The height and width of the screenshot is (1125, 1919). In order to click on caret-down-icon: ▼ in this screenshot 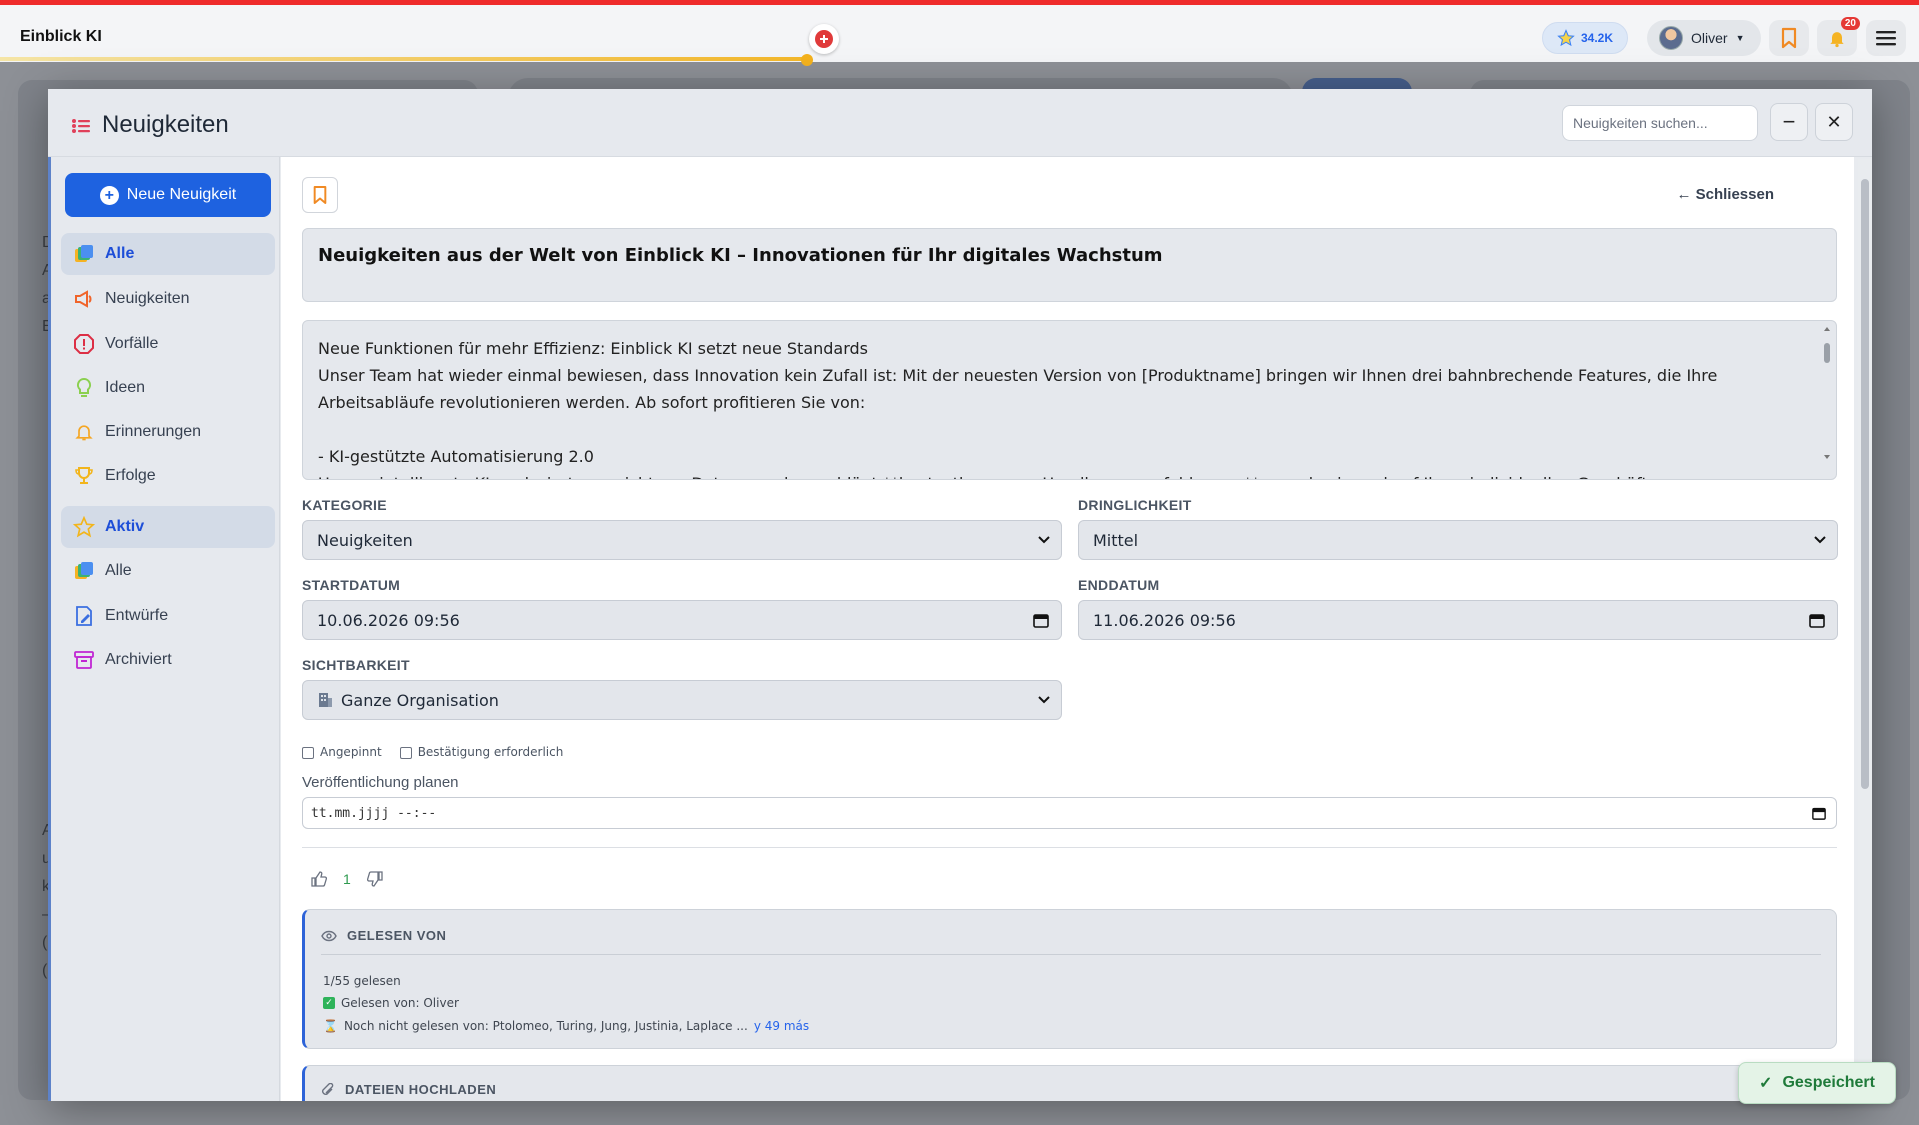, I will do `click(1740, 38)`.